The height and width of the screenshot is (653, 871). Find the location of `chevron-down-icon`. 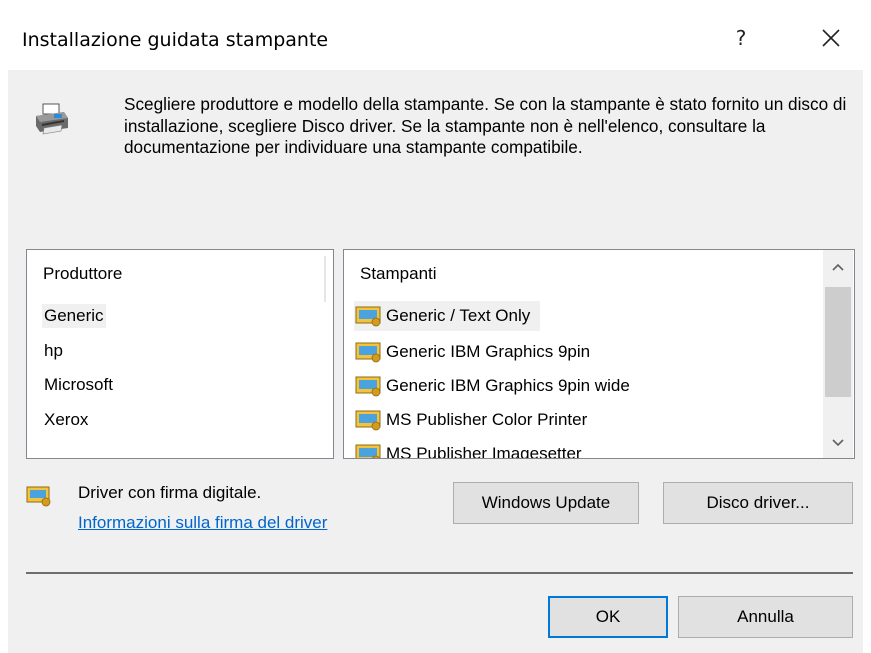

chevron-down-icon is located at coordinates (838, 443).